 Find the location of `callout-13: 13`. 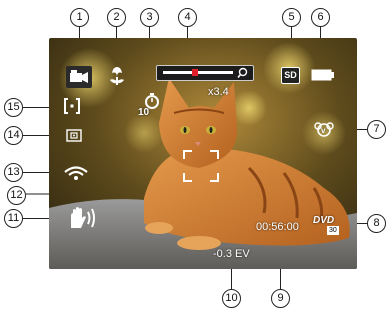

callout-13: 13 is located at coordinates (13, 172).